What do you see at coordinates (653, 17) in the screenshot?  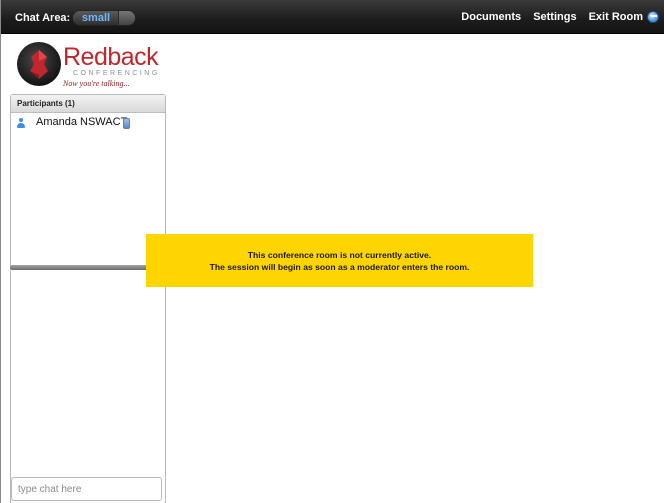 I see `exit-room-icon` at bounding box center [653, 17].